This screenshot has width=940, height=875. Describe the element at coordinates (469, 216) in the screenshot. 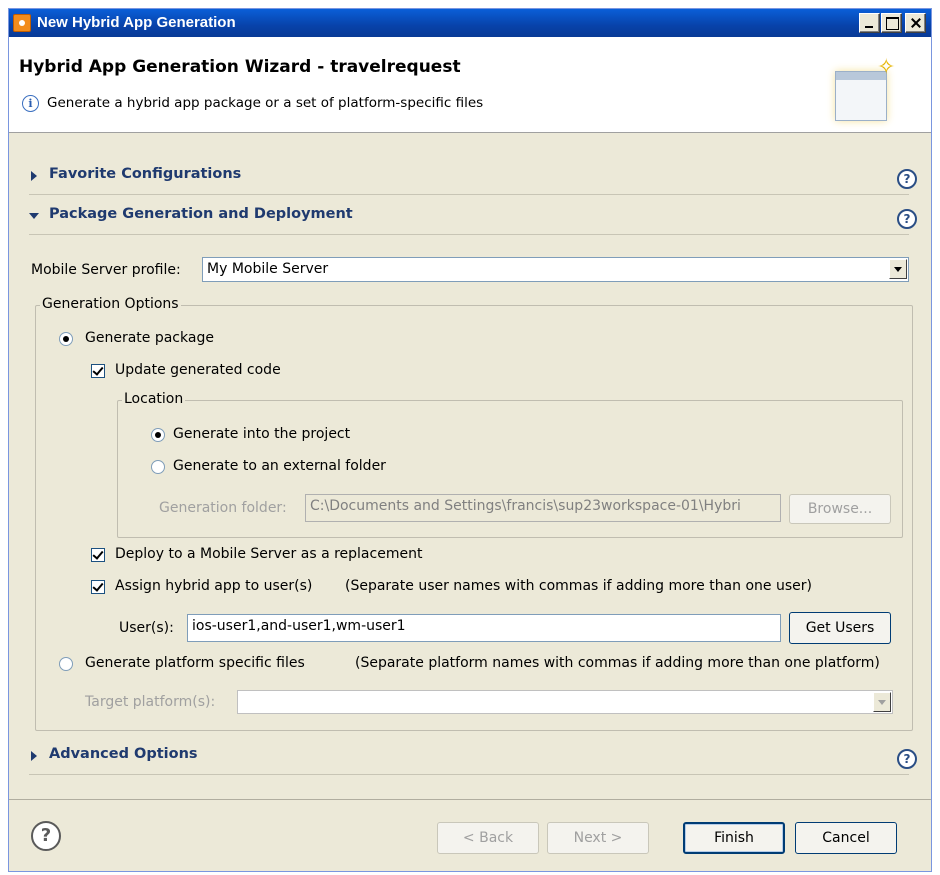

I see `section-package-generation: Package Generation and Deployment` at that location.